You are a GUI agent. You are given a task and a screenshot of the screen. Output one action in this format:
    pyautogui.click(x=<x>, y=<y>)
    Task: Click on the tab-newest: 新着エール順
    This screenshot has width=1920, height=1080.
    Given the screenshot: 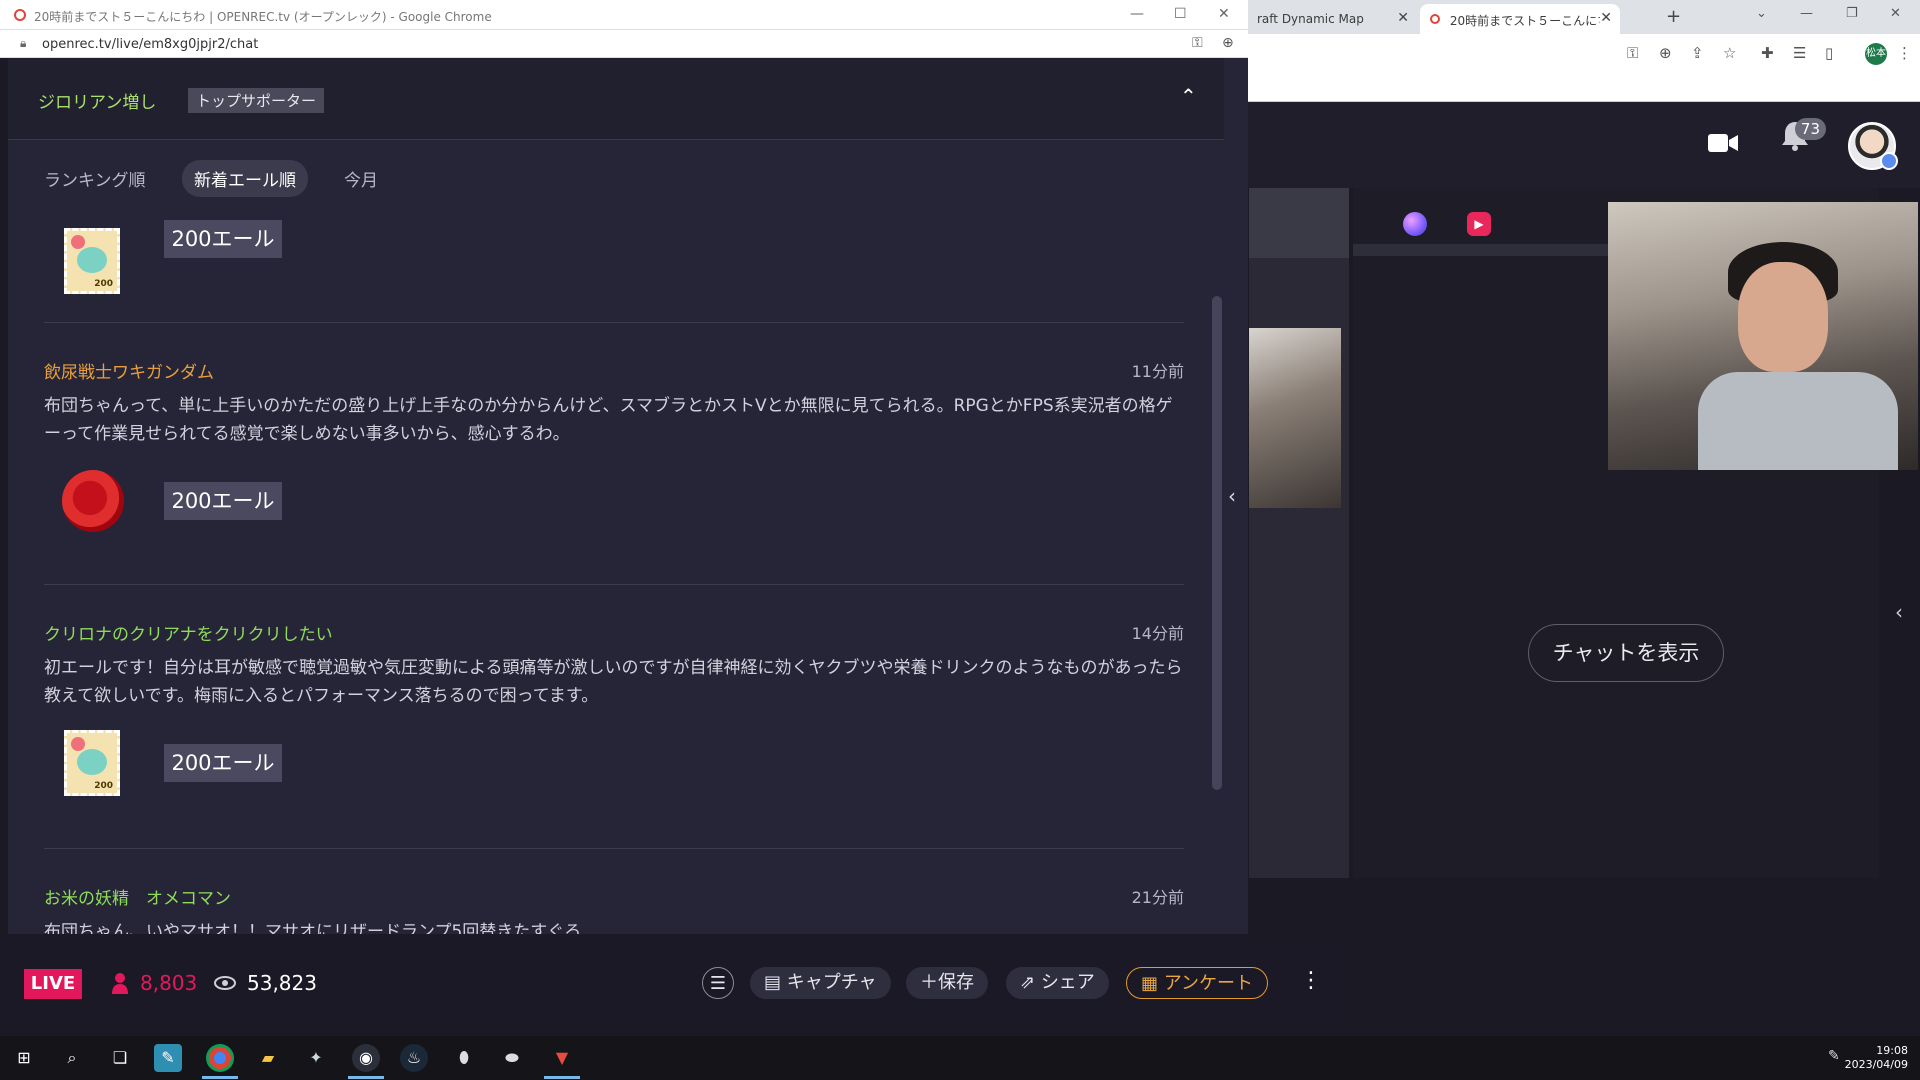 What is the action you would take?
    pyautogui.click(x=245, y=178)
    